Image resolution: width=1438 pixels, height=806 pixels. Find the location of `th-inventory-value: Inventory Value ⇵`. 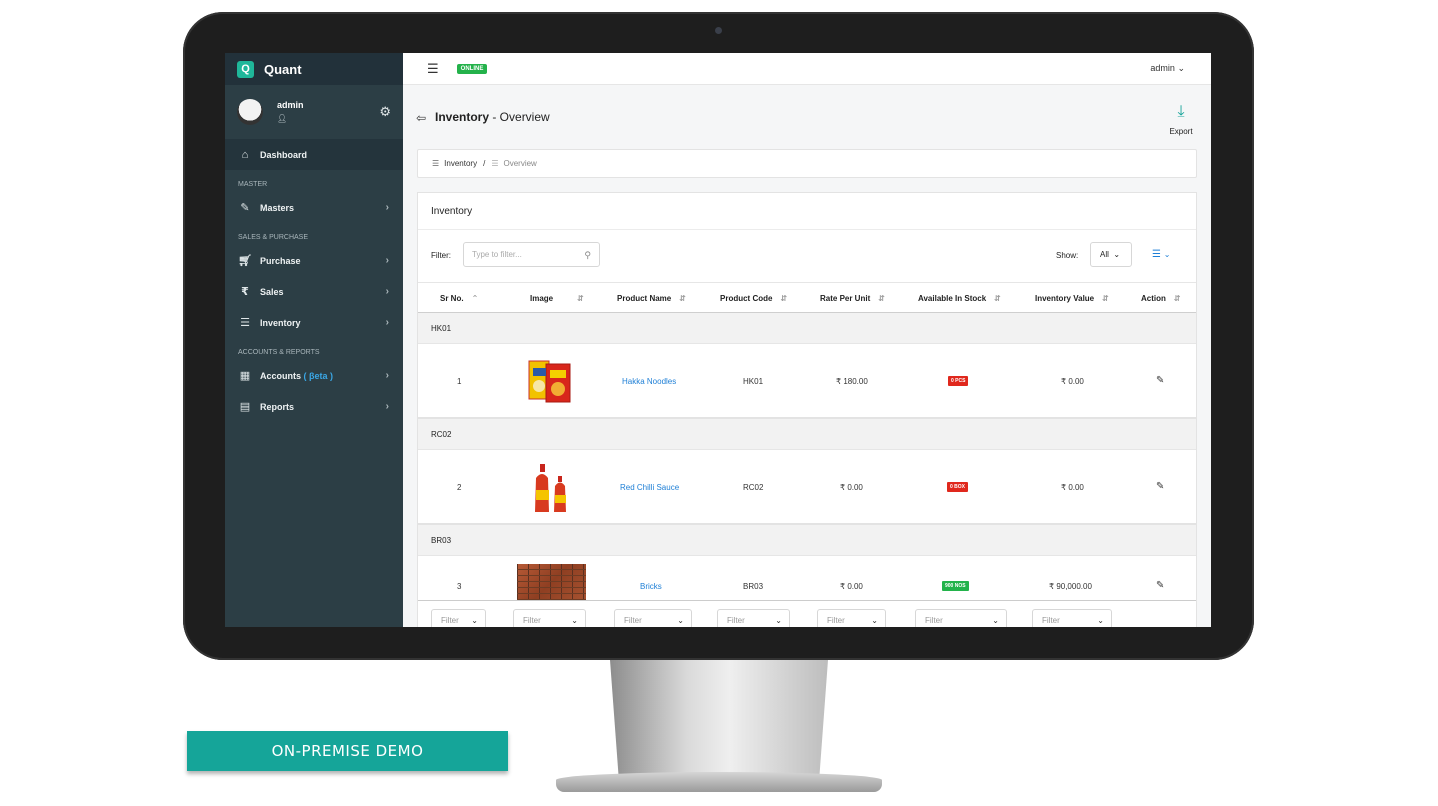

th-inventory-value: Inventory Value ⇵ is located at coordinates (1072, 298).